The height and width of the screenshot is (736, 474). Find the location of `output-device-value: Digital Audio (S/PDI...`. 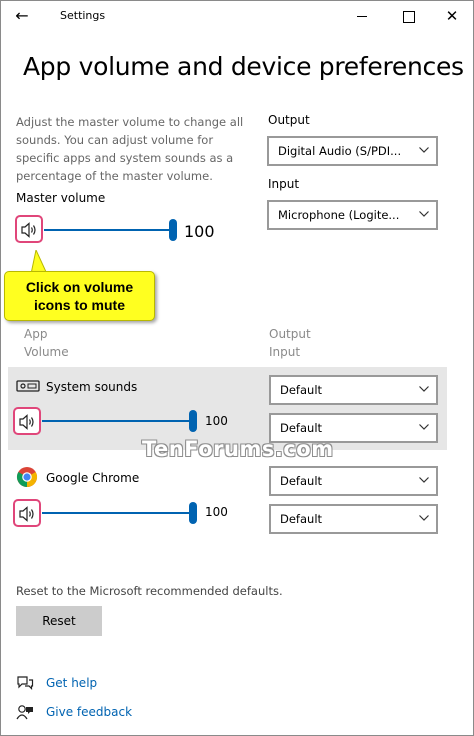

output-device-value: Digital Audio (S/PDI... is located at coordinates (340, 151).